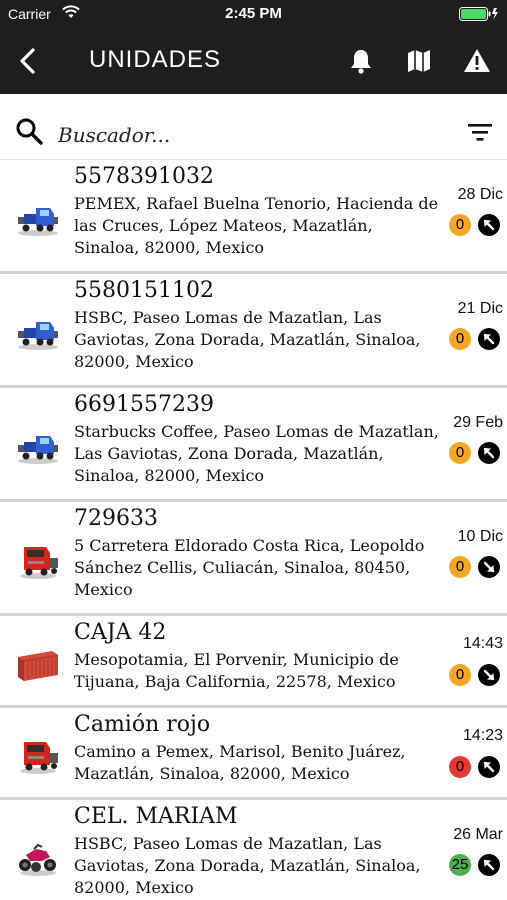  What do you see at coordinates (480, 536) in the screenshot?
I see `unit-last-update: 10 Dic` at bounding box center [480, 536].